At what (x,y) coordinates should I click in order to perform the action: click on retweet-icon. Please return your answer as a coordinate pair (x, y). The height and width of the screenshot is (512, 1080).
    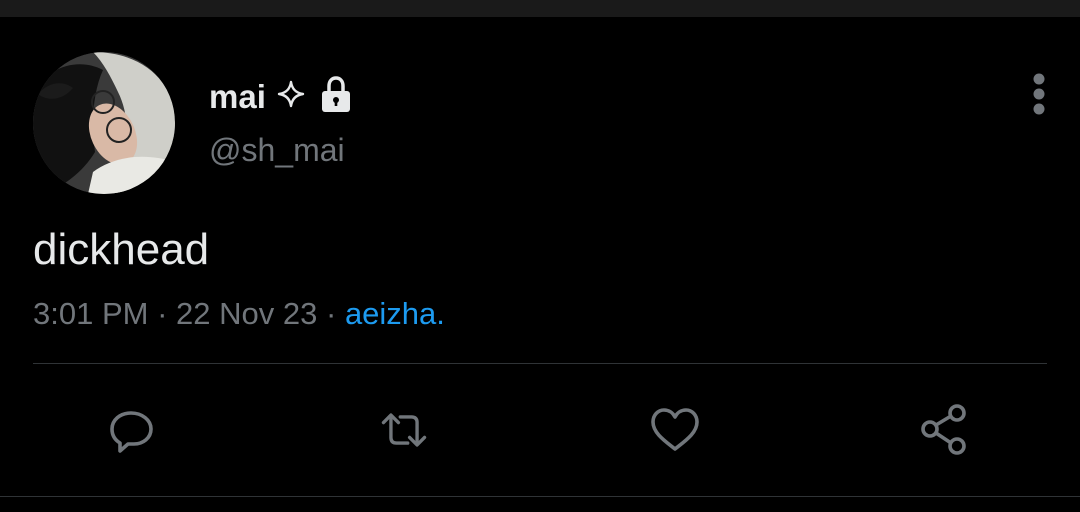
    Looking at the image, I should click on (404, 430).